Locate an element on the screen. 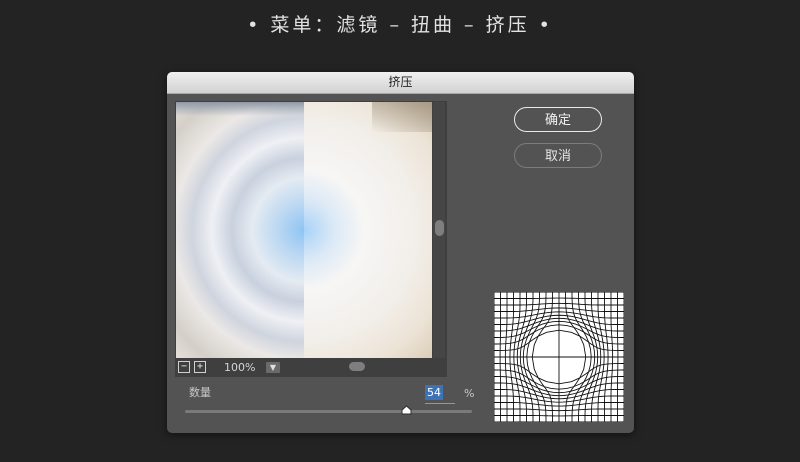 This screenshot has width=800, height=462. distortion-grid-preview is located at coordinates (559, 357).